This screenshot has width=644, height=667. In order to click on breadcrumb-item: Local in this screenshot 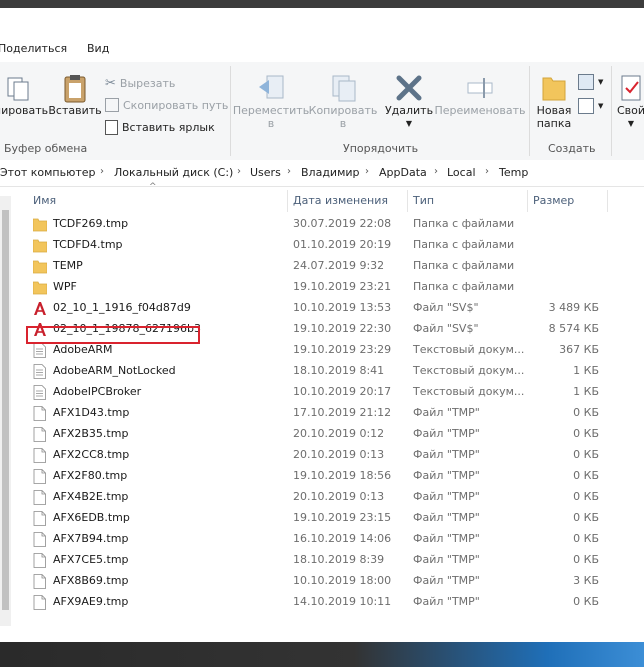, I will do `click(461, 172)`.